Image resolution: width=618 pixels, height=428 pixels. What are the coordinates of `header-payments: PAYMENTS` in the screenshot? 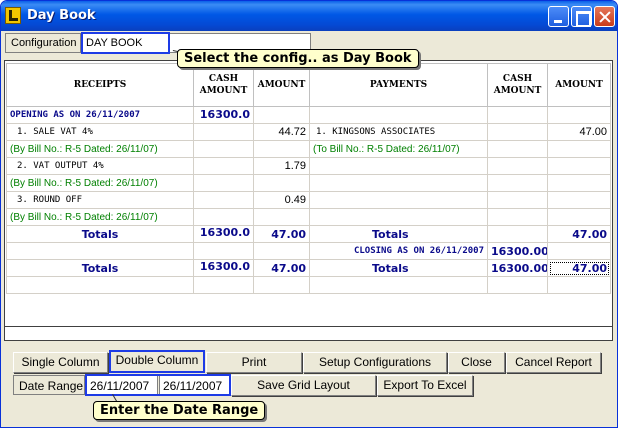 It's located at (398, 85).